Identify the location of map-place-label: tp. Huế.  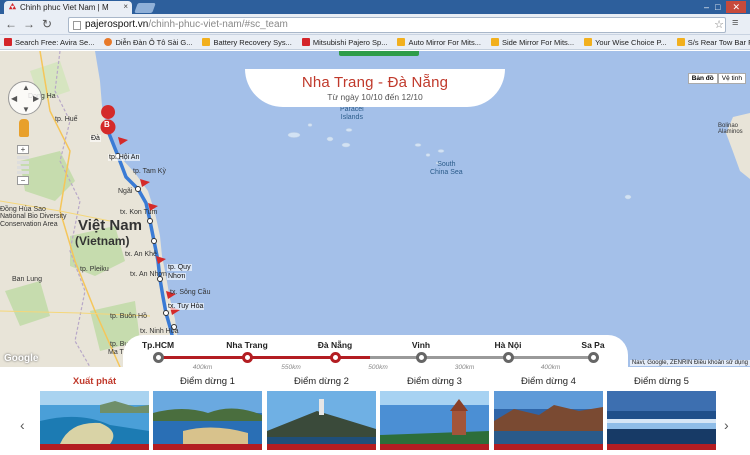
(66, 119).